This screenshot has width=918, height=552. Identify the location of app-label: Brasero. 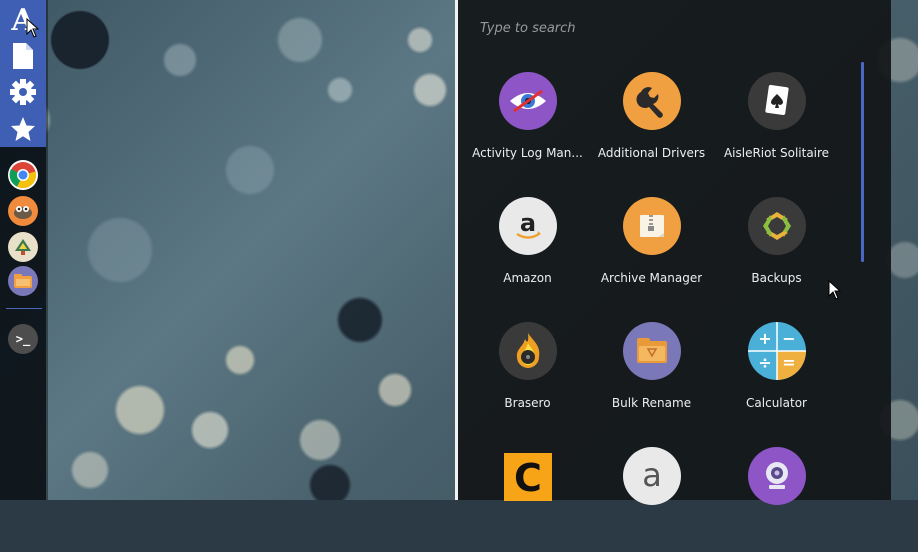
(527, 403).